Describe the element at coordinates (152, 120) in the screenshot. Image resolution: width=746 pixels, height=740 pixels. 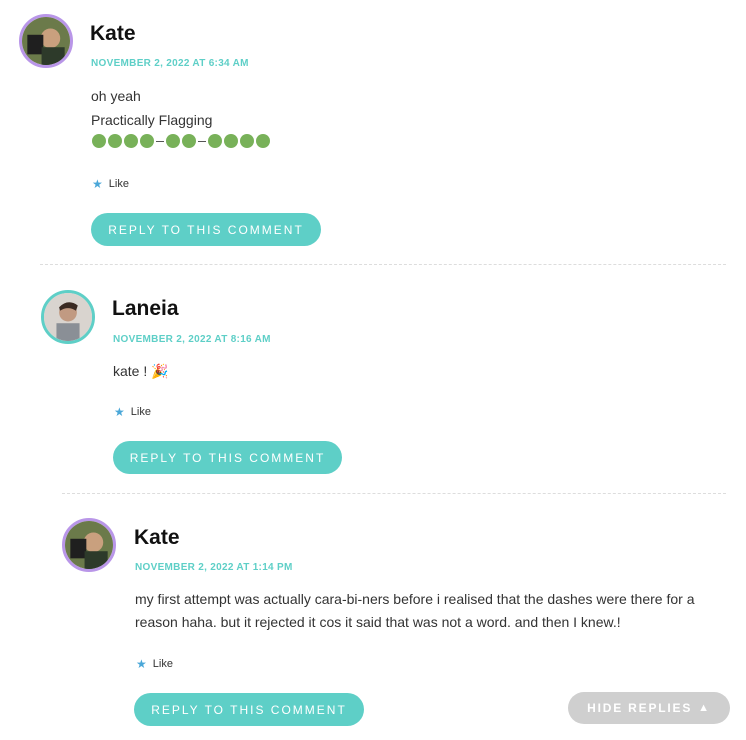
I see `comment-text-line: Practically Flagging` at that location.